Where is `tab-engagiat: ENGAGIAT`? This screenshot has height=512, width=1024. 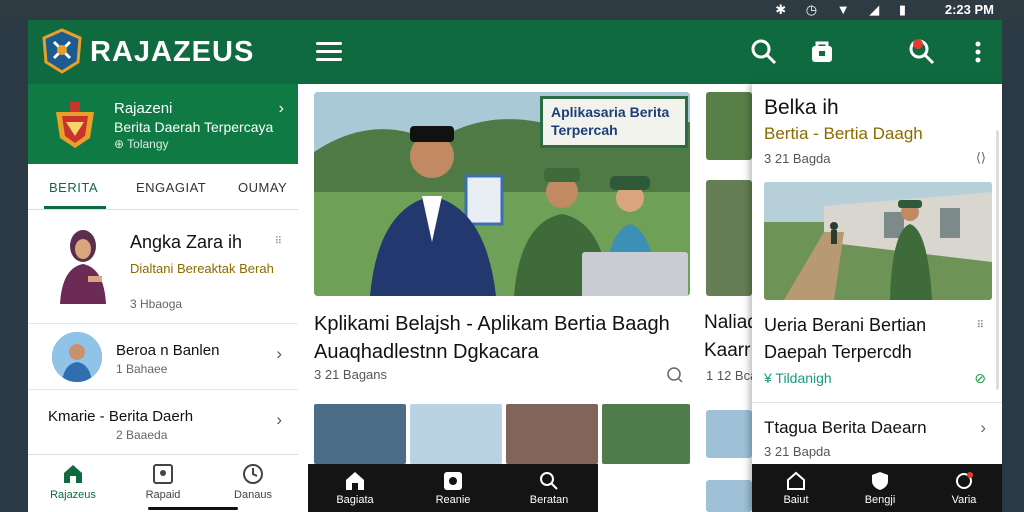
tab-engagiat: ENGAGIAT is located at coordinates (171, 187).